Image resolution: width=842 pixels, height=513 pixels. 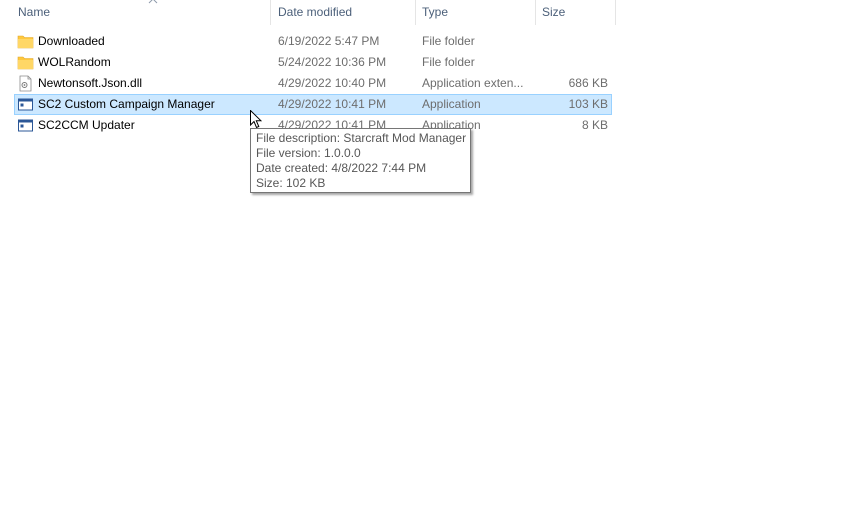 What do you see at coordinates (153, 2) in the screenshot?
I see `sort-ascending-icon` at bounding box center [153, 2].